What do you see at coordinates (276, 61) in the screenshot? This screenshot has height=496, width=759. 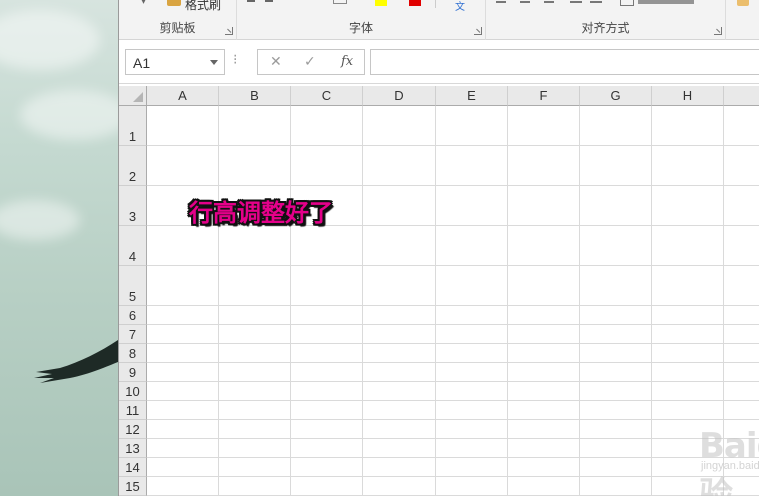 I see `cancel-icon: ✕` at bounding box center [276, 61].